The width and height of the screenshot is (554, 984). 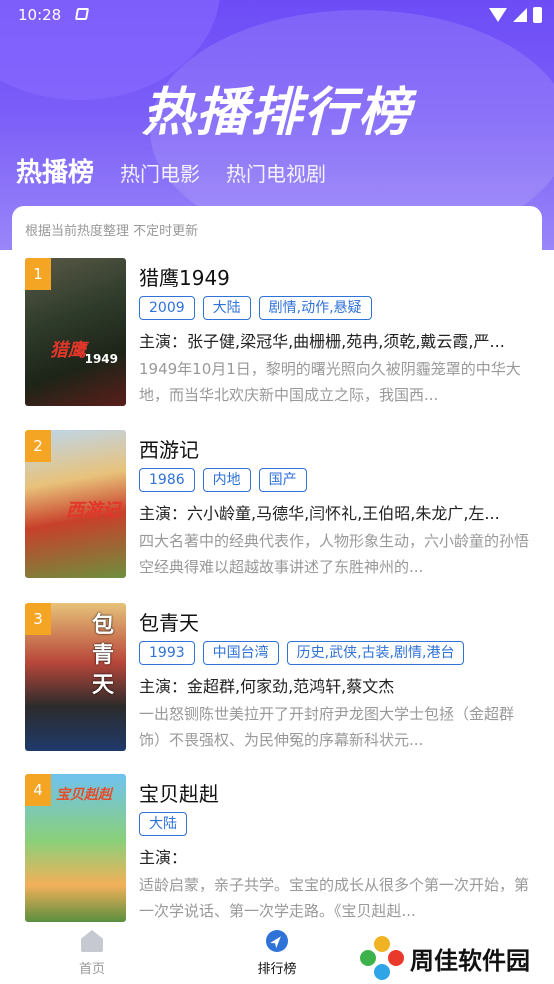 I want to click on item-title: 西游记, so click(x=169, y=448).